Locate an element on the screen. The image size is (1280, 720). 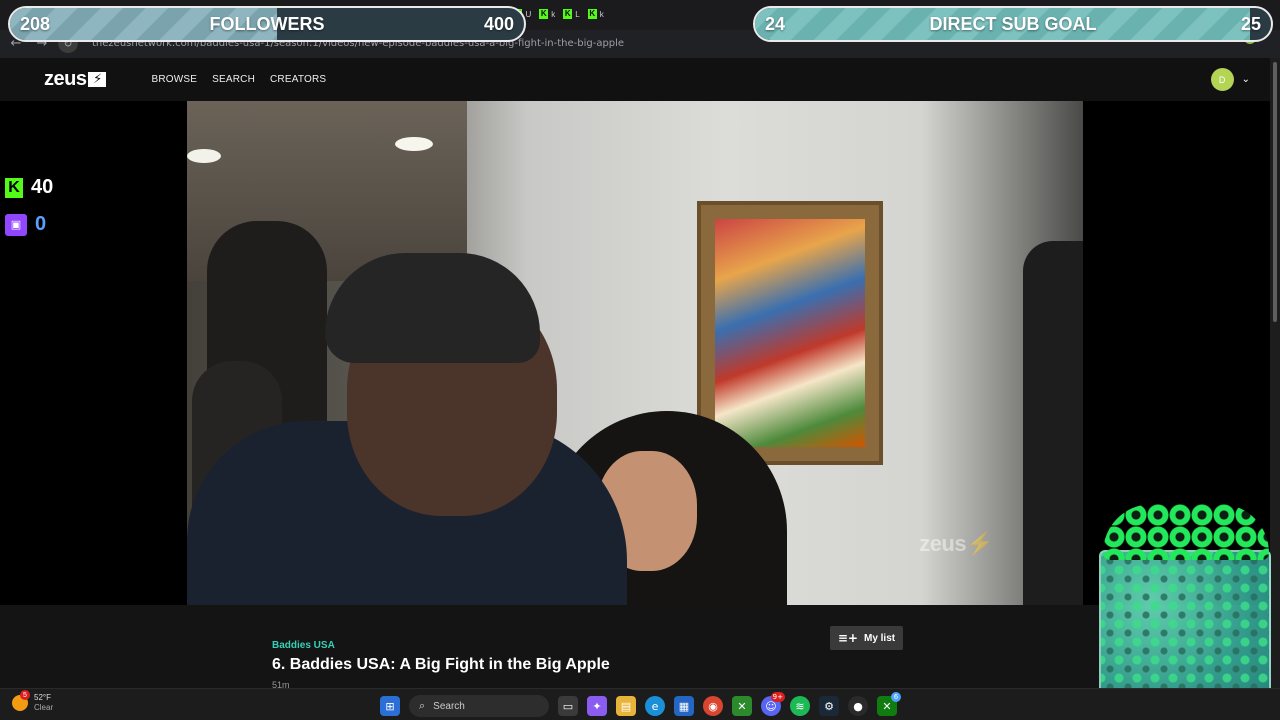
my-list-label: My list is located at coordinates (879, 638).